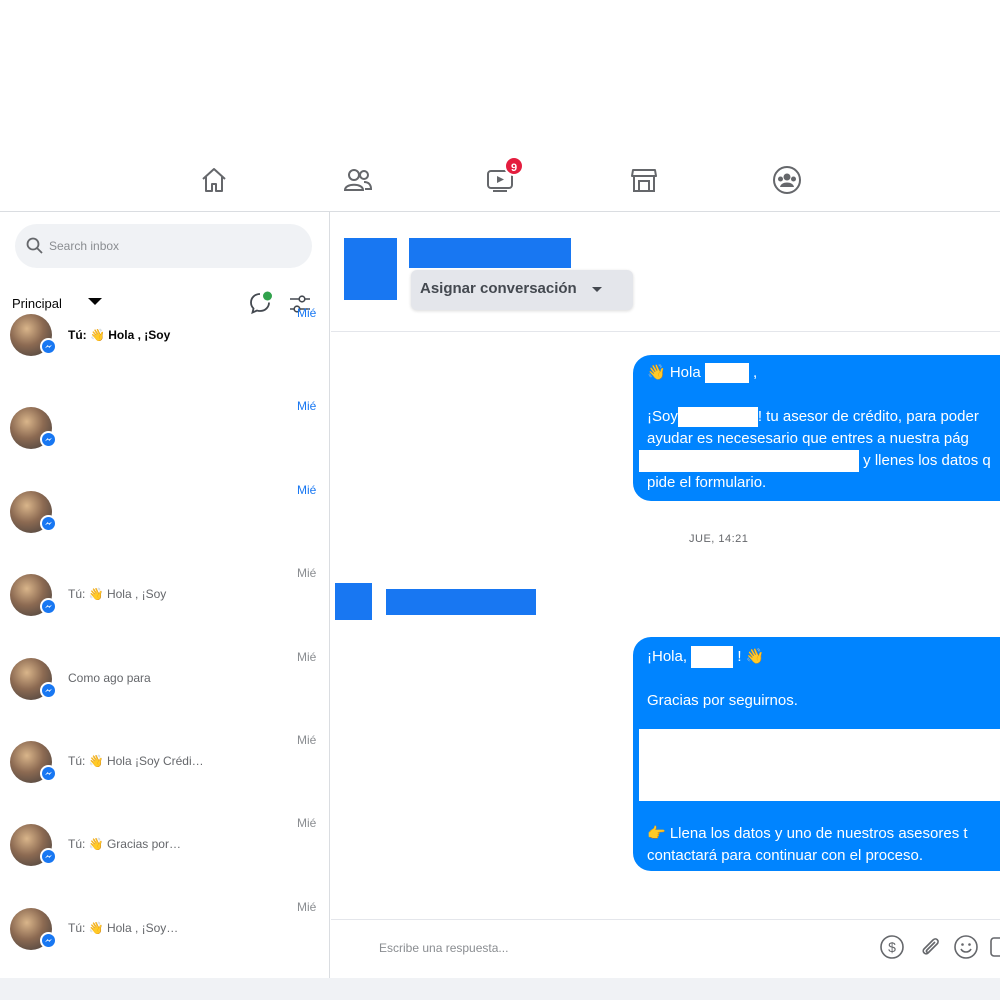 The height and width of the screenshot is (1000, 1000). I want to click on top-navigation: 9, so click(500, 181).